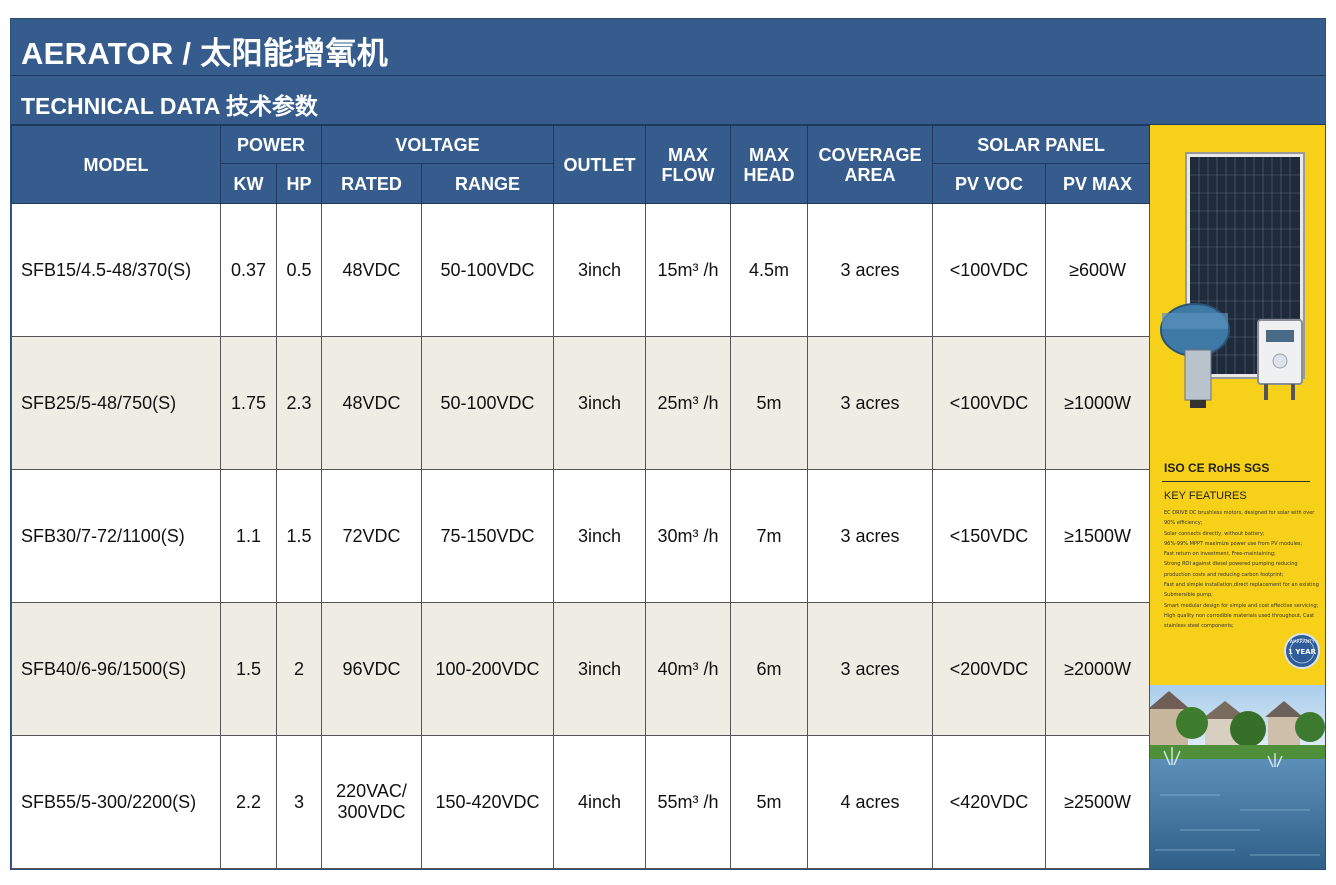  Describe the element at coordinates (600, 802) in the screenshot. I see `cell-outlet: 4inch` at that location.